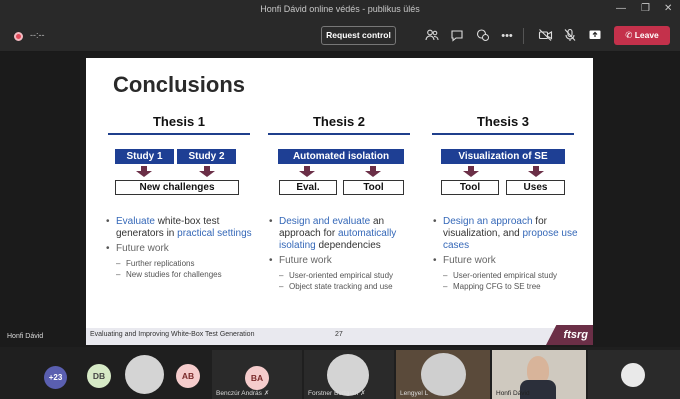  What do you see at coordinates (179, 263) in the screenshot?
I see `sub-bullet: Further replications` at bounding box center [179, 263].